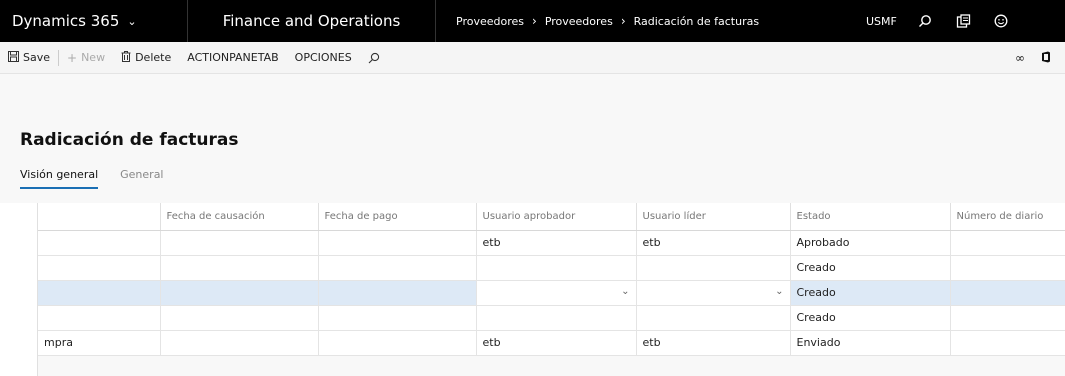 This screenshot has height=376, width=1065. Describe the element at coordinates (232, 58) in the screenshot. I see `actionpanetab-button: ACTIONPANETAB` at that location.